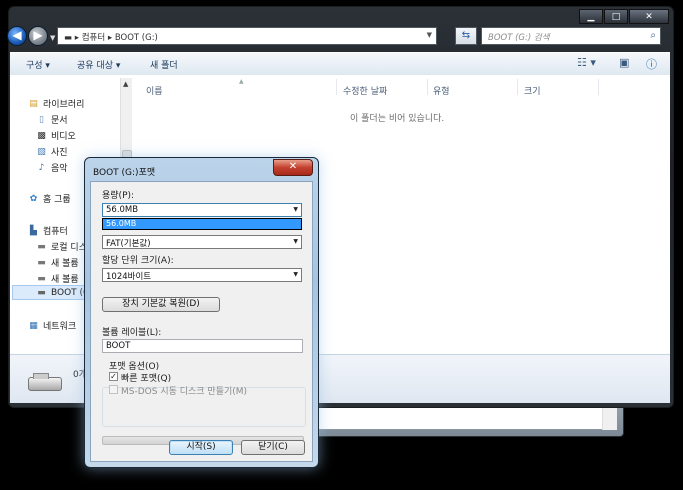  What do you see at coordinates (651, 64) in the screenshot?
I see `help-icon: ⓘ` at bounding box center [651, 64].